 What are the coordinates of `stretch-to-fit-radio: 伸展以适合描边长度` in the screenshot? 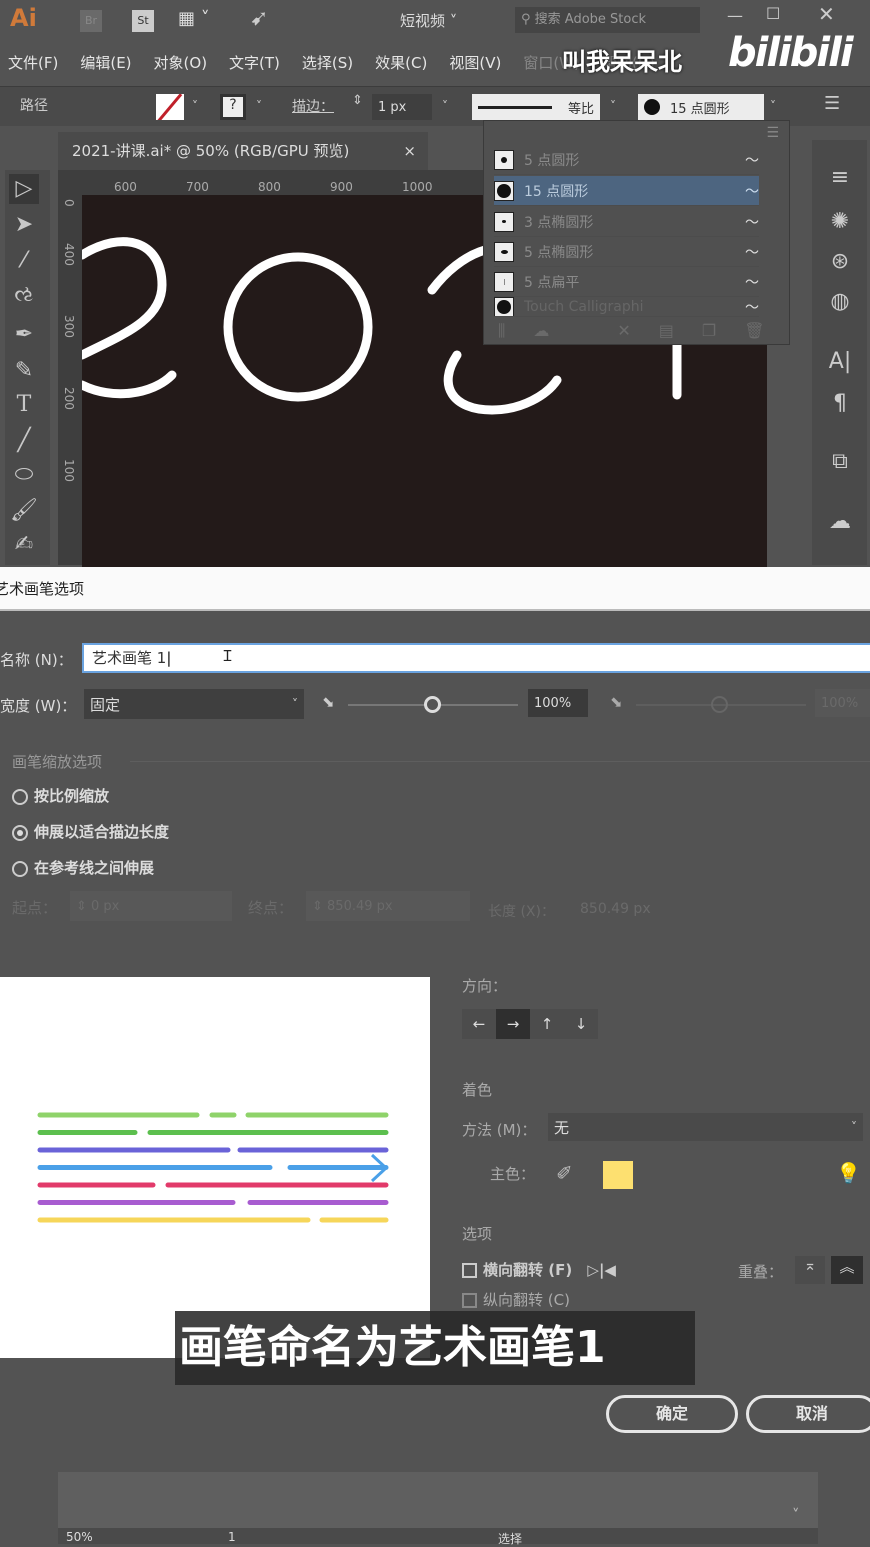 It's located at (90, 831).